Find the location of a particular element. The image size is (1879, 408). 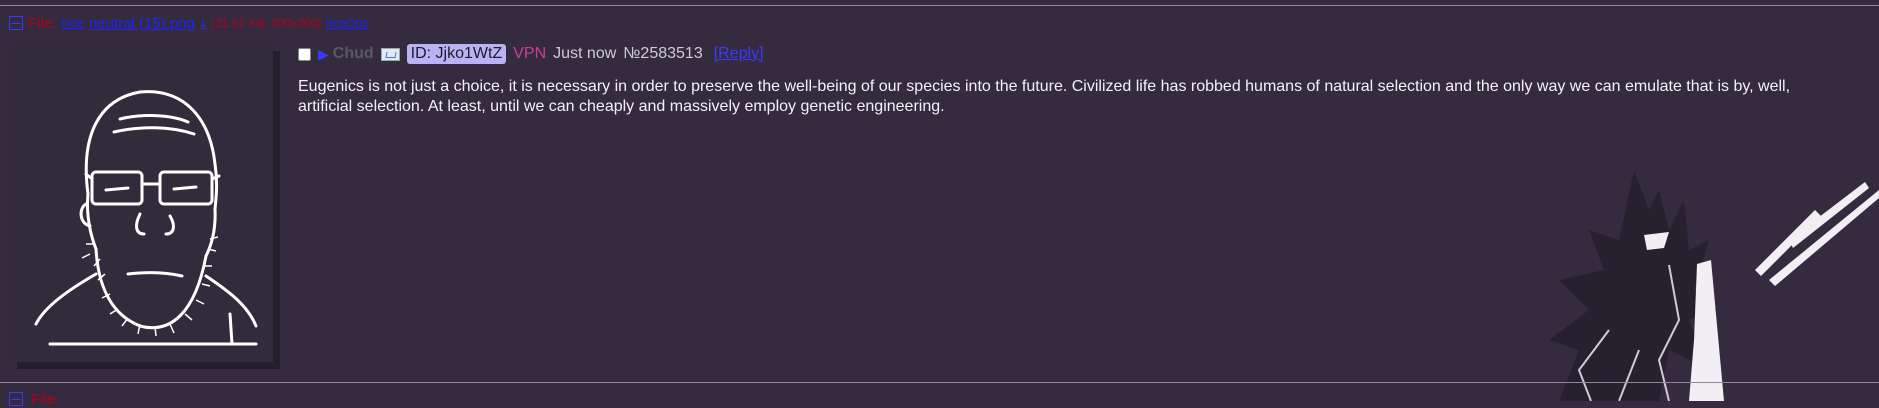

wojak-drawing is located at coordinates (146, 218).